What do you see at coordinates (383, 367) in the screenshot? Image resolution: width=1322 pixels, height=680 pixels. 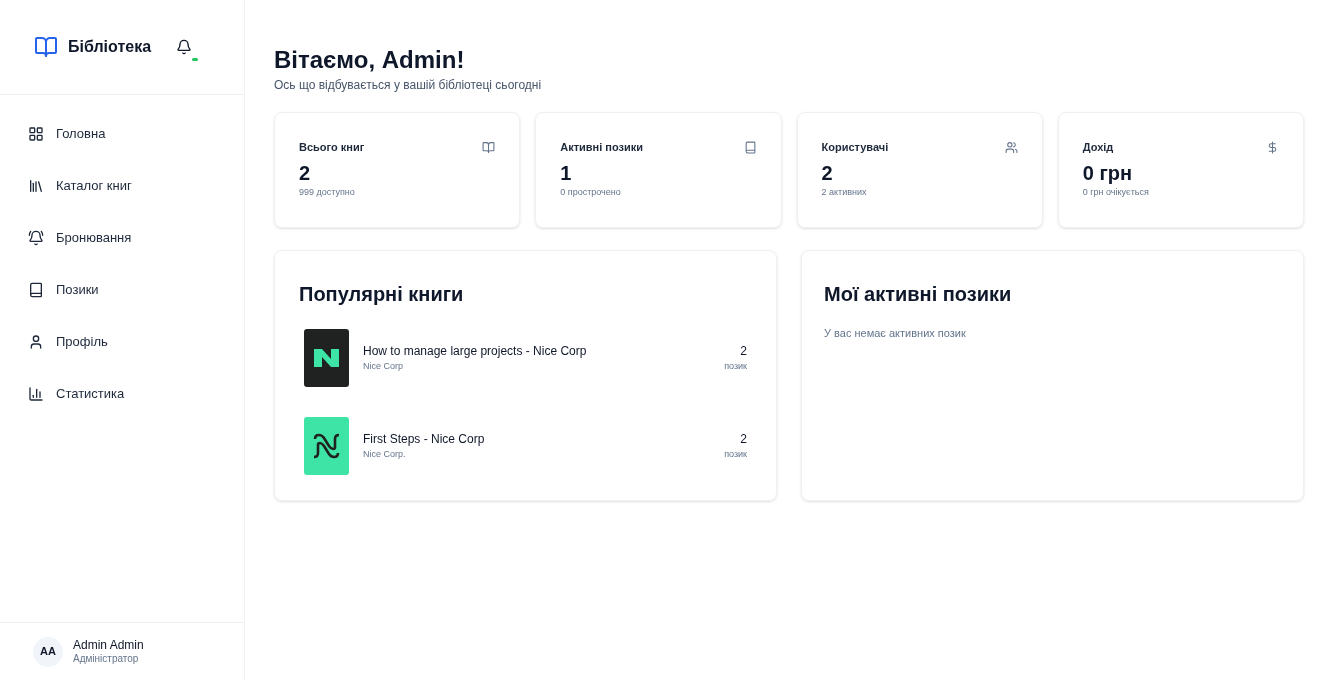 I see `book-author: Nice Corp` at bounding box center [383, 367].